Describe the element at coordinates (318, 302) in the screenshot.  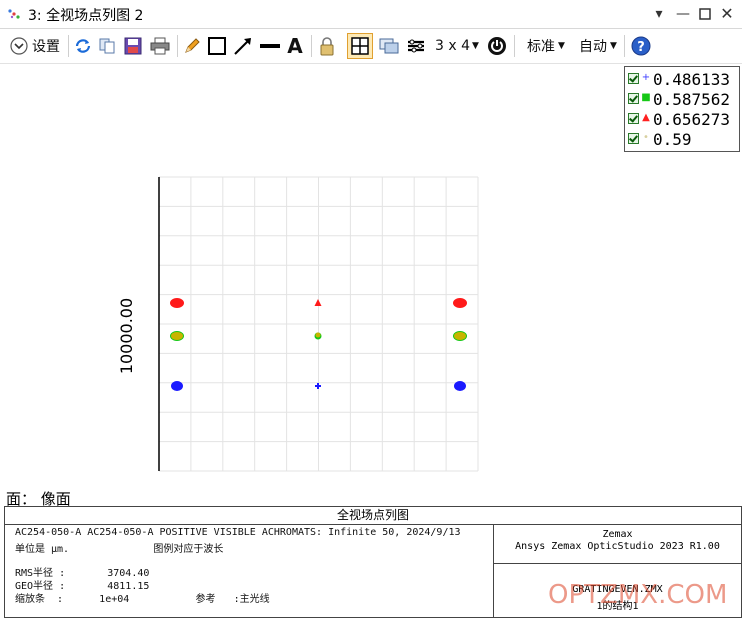
I see `spot-red-marker` at that location.